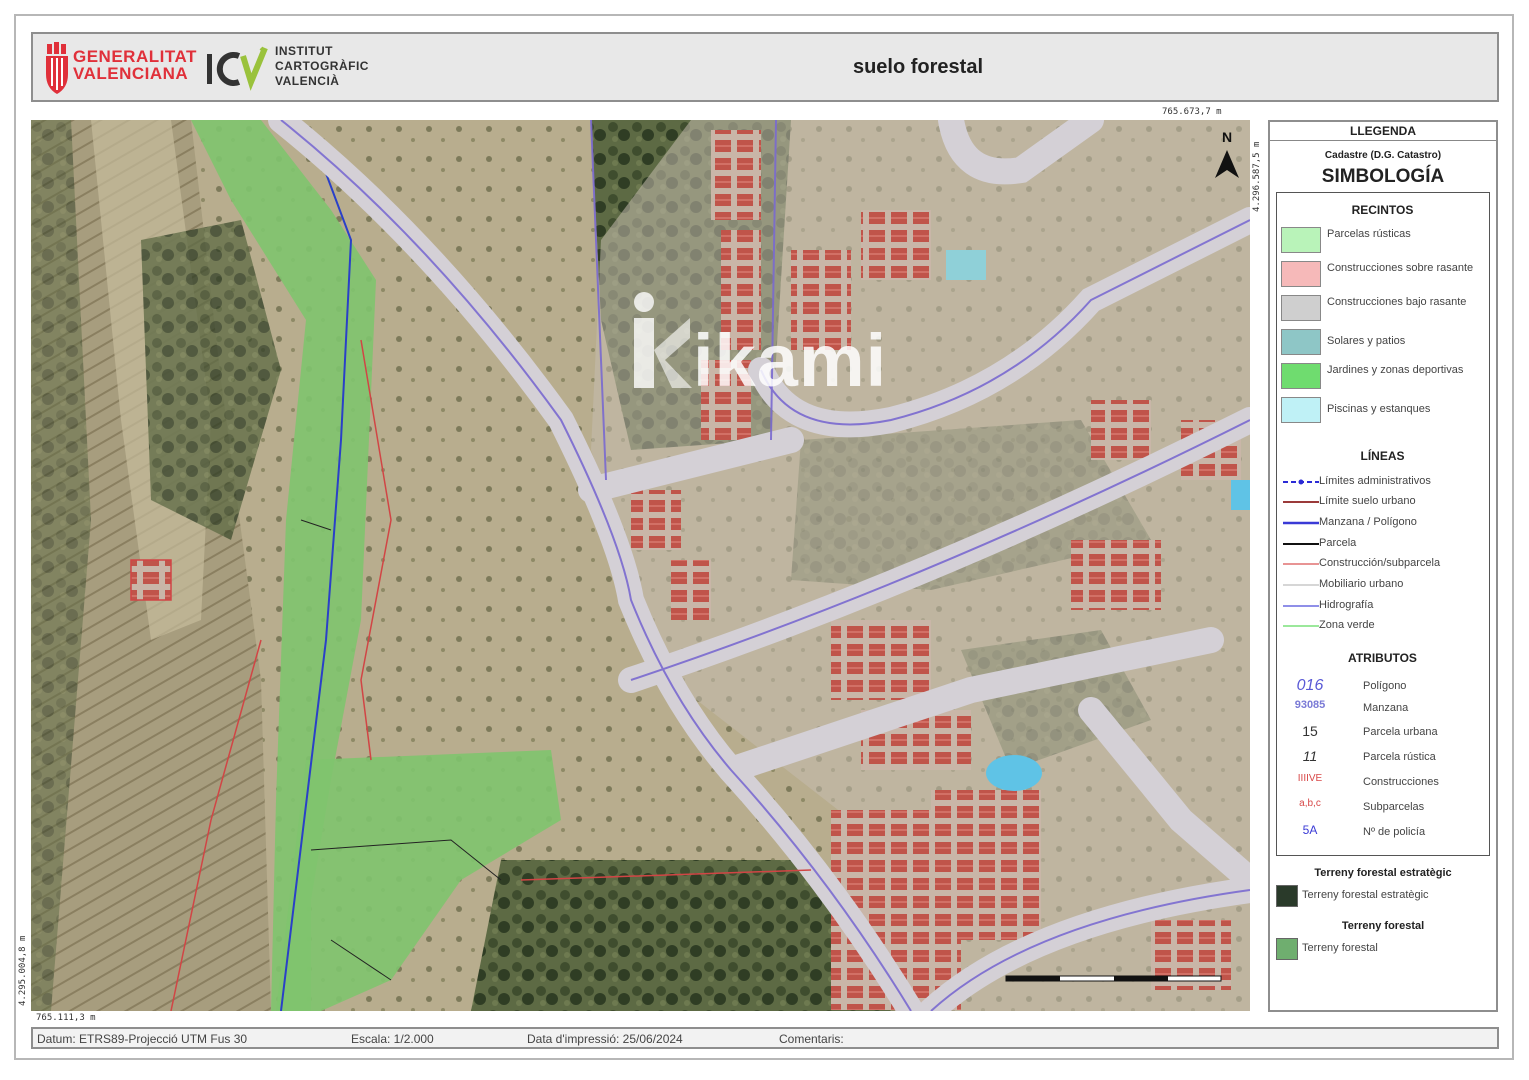  I want to click on legend-line-limite-suelo: Límite suelo urbano, so click(1349, 501).